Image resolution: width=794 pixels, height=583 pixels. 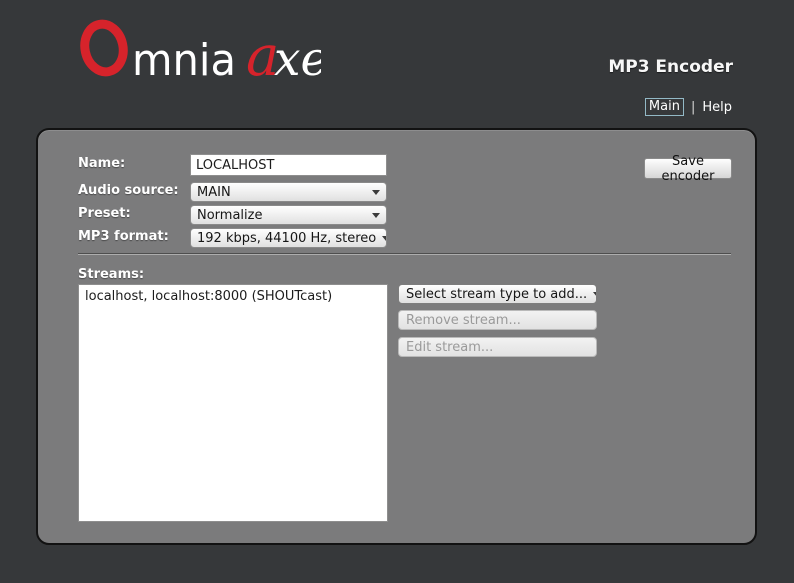 I want to click on audio-source-label: Audio source:, so click(x=128, y=190).